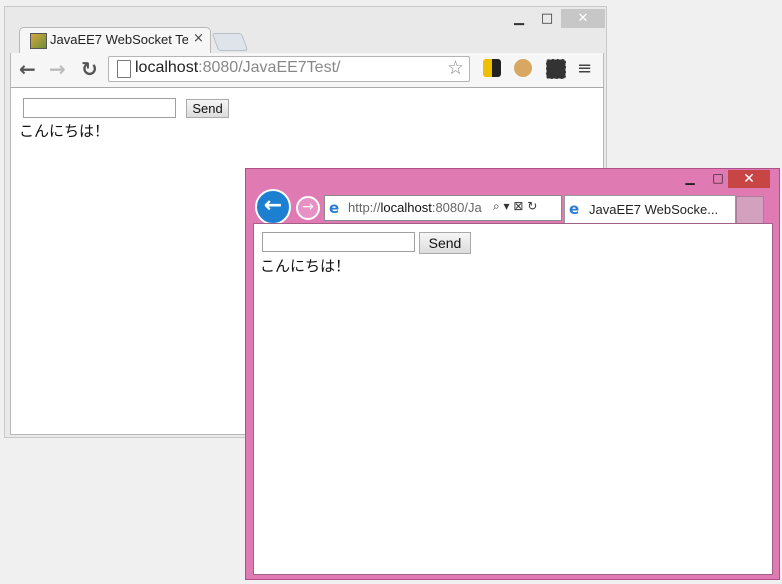 This screenshot has height=584, width=782. Describe the element at coordinates (124, 69) in the screenshot. I see `page-icon` at that location.